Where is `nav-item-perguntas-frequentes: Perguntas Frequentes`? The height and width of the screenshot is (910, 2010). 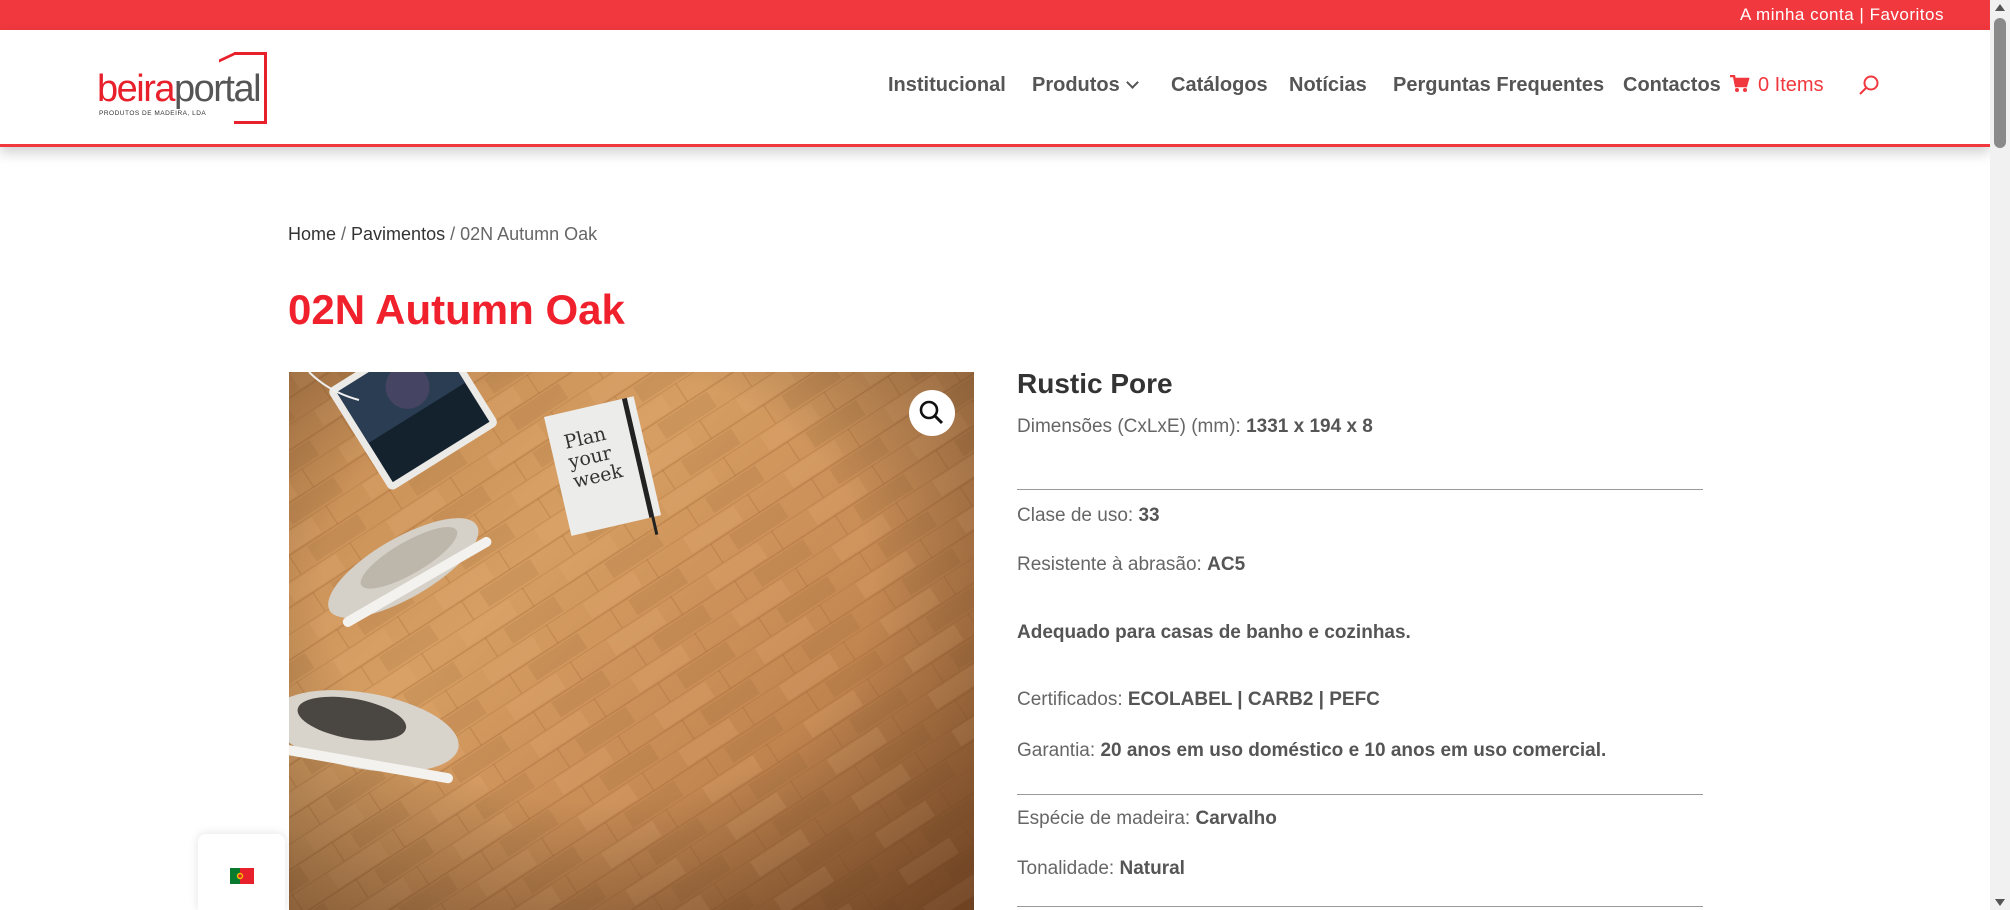 nav-item-perguntas-frequentes: Perguntas Frequentes is located at coordinates (1498, 85).